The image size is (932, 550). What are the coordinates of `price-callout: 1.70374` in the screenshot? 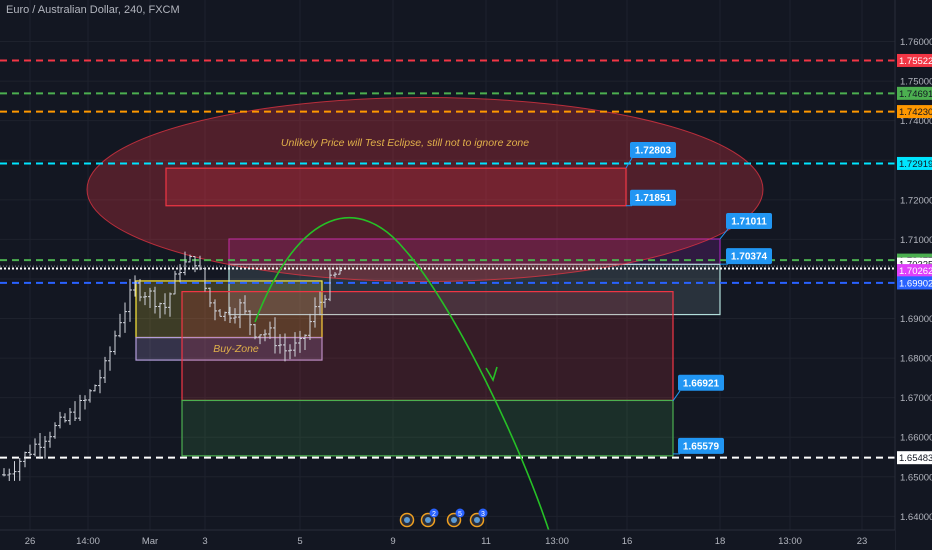 It's located at (746, 256).